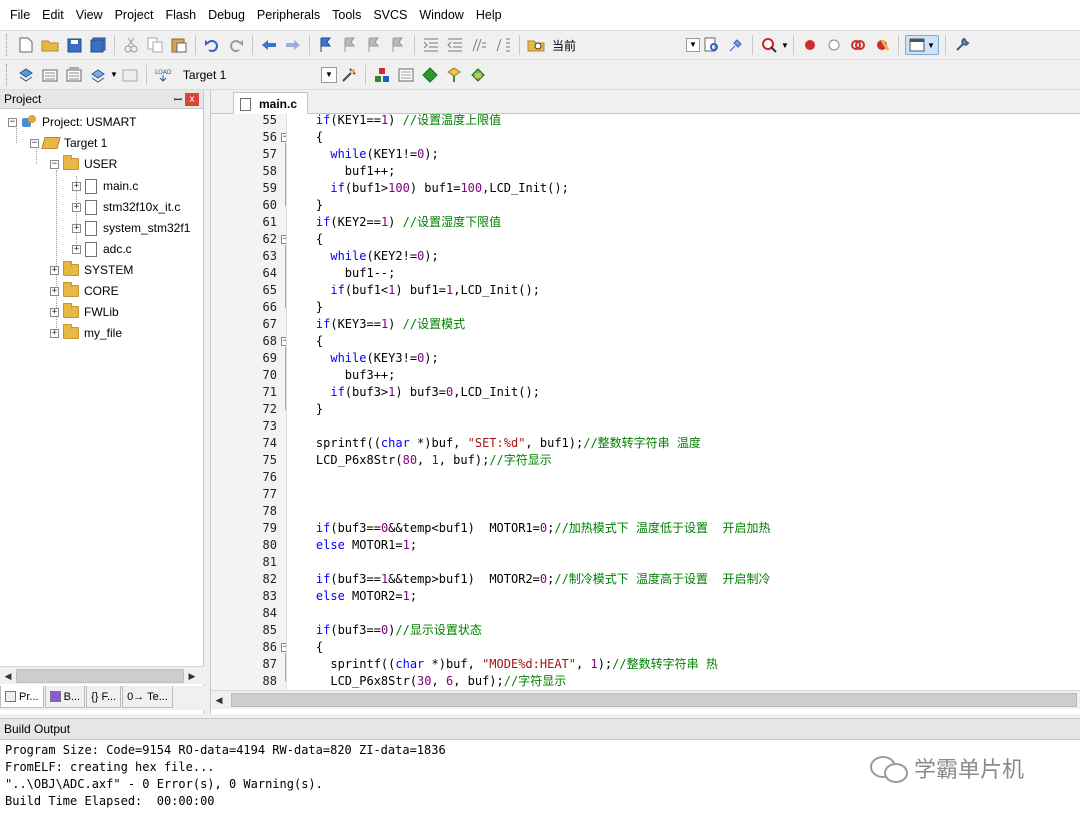 The height and width of the screenshot is (816, 1080). What do you see at coordinates (394, 121) in the screenshot?
I see `code-line: if(KEY1==1) //设置温度上限值` at bounding box center [394, 121].